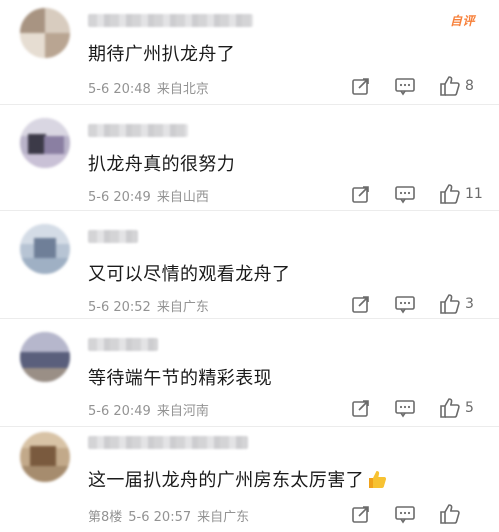 This screenshot has width=499, height=532. Describe the element at coordinates (151, 195) in the screenshot. I see `comment-meta: 5-6 20:49 来自山西` at that location.